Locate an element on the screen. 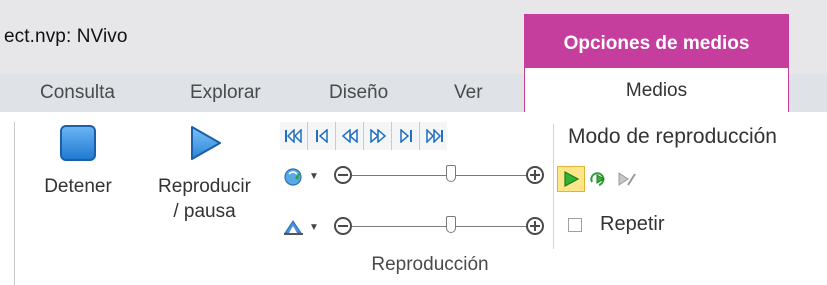 This screenshot has width=827, height=285. synchronized-play-icon is located at coordinates (598, 179).